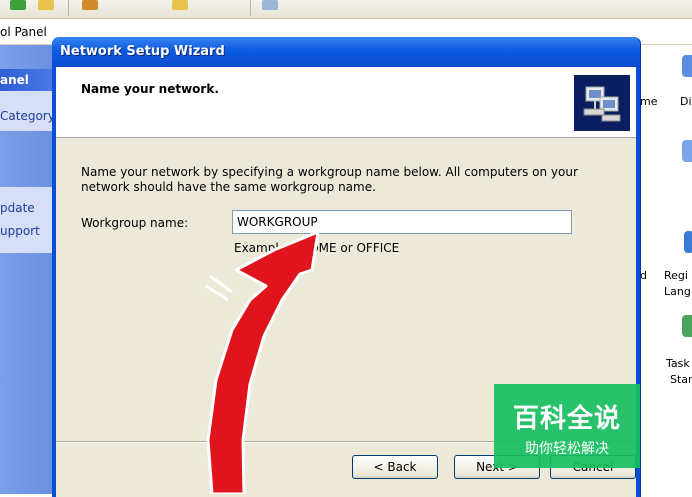 The image size is (692, 497). What do you see at coordinates (14, 80) in the screenshot?
I see `task-pane-header-label: anel` at bounding box center [14, 80].